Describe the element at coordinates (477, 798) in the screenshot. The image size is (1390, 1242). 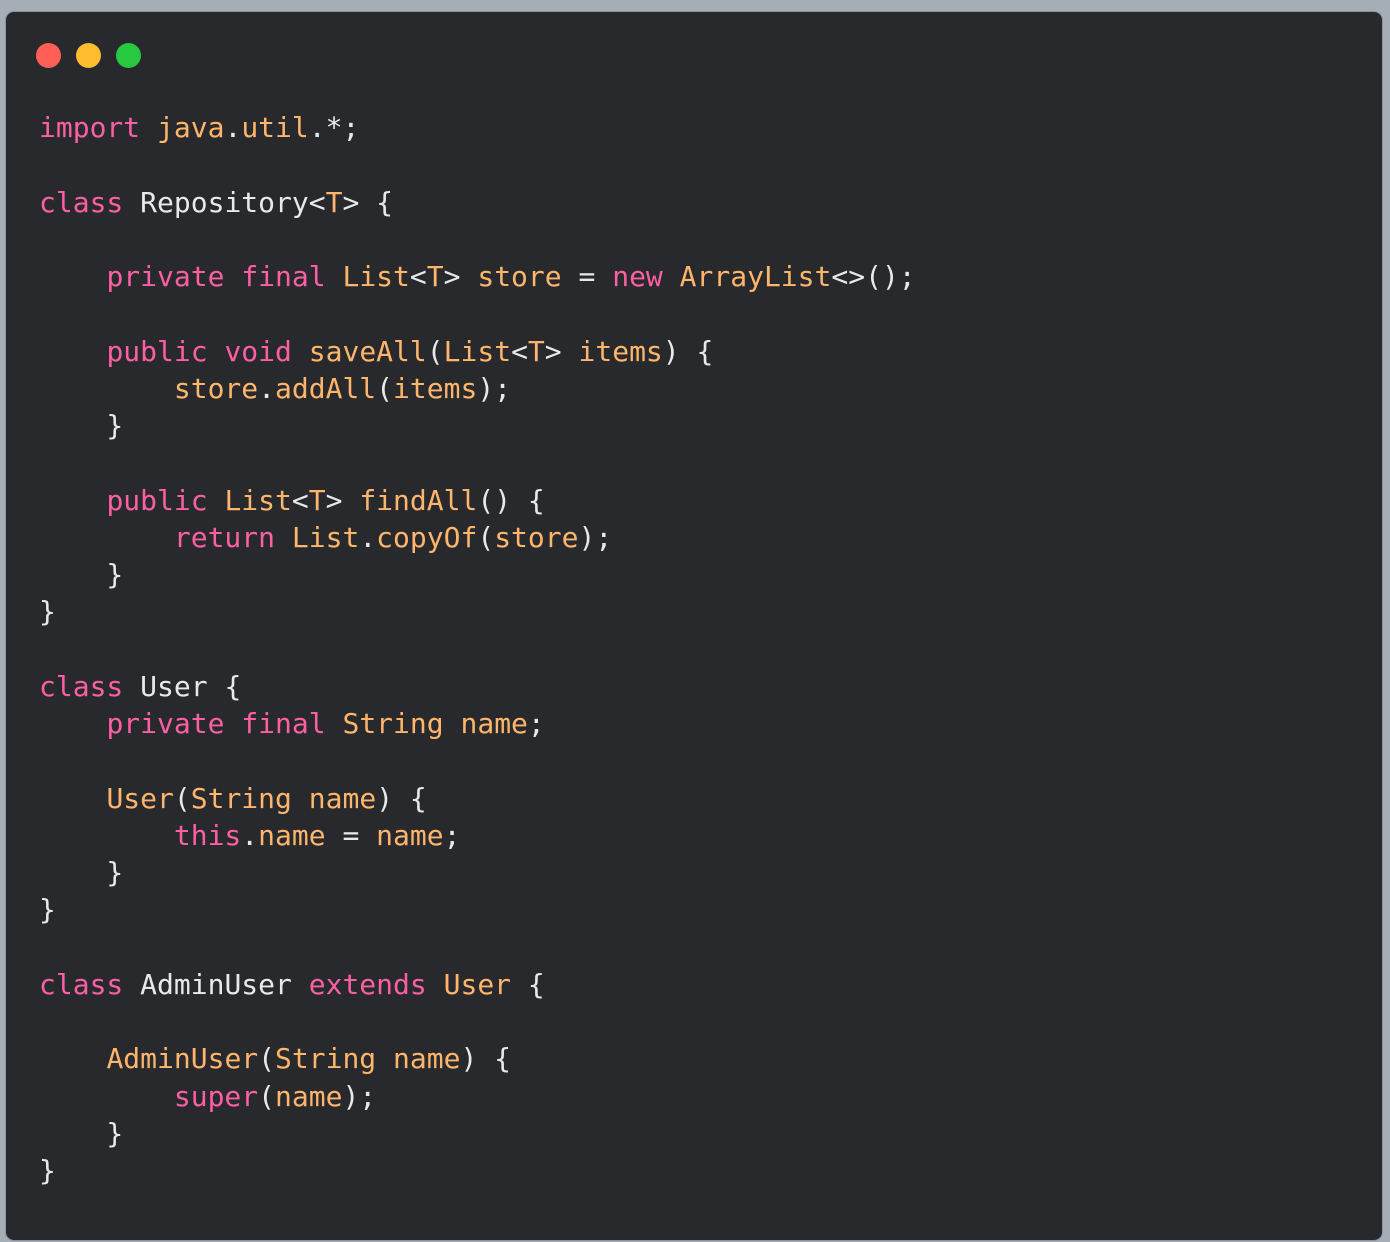
I see `code-line: User(String name) {` at that location.